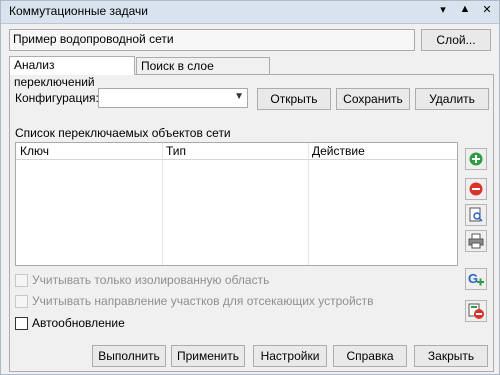  Describe the element at coordinates (212, 40) in the screenshot. I see `source-network-field: Пример водопроводной сети` at that location.